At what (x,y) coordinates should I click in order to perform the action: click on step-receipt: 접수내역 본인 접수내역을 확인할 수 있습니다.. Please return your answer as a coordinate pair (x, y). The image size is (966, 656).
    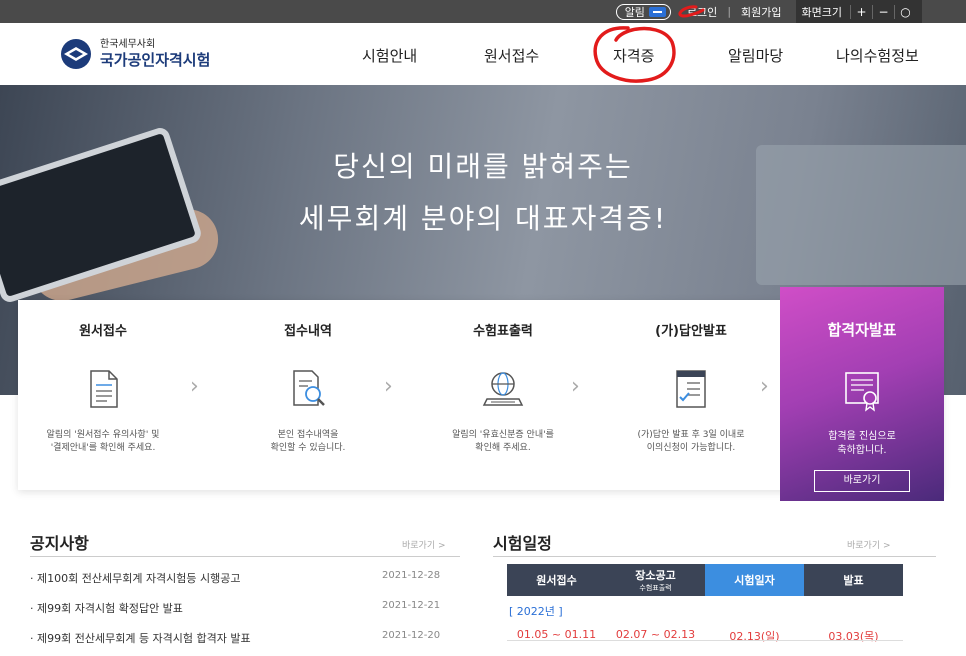
    Looking at the image, I should click on (308, 377).